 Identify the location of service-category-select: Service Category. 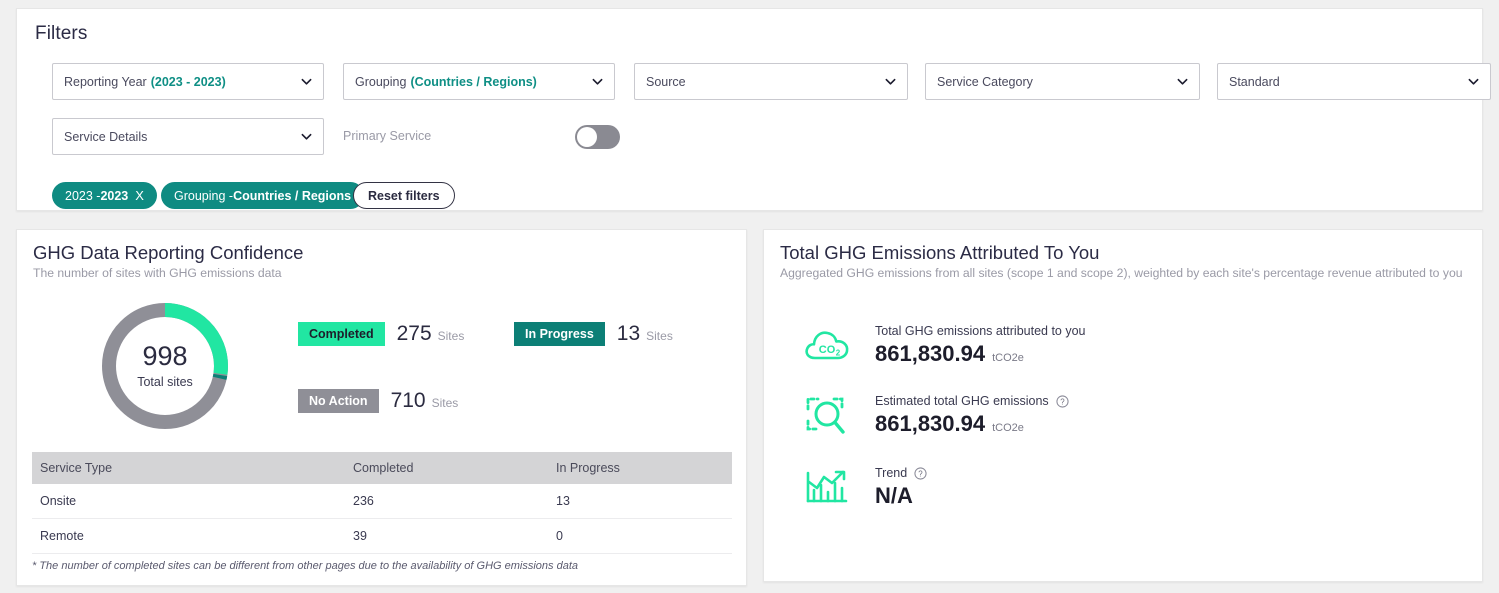
(1062, 81).